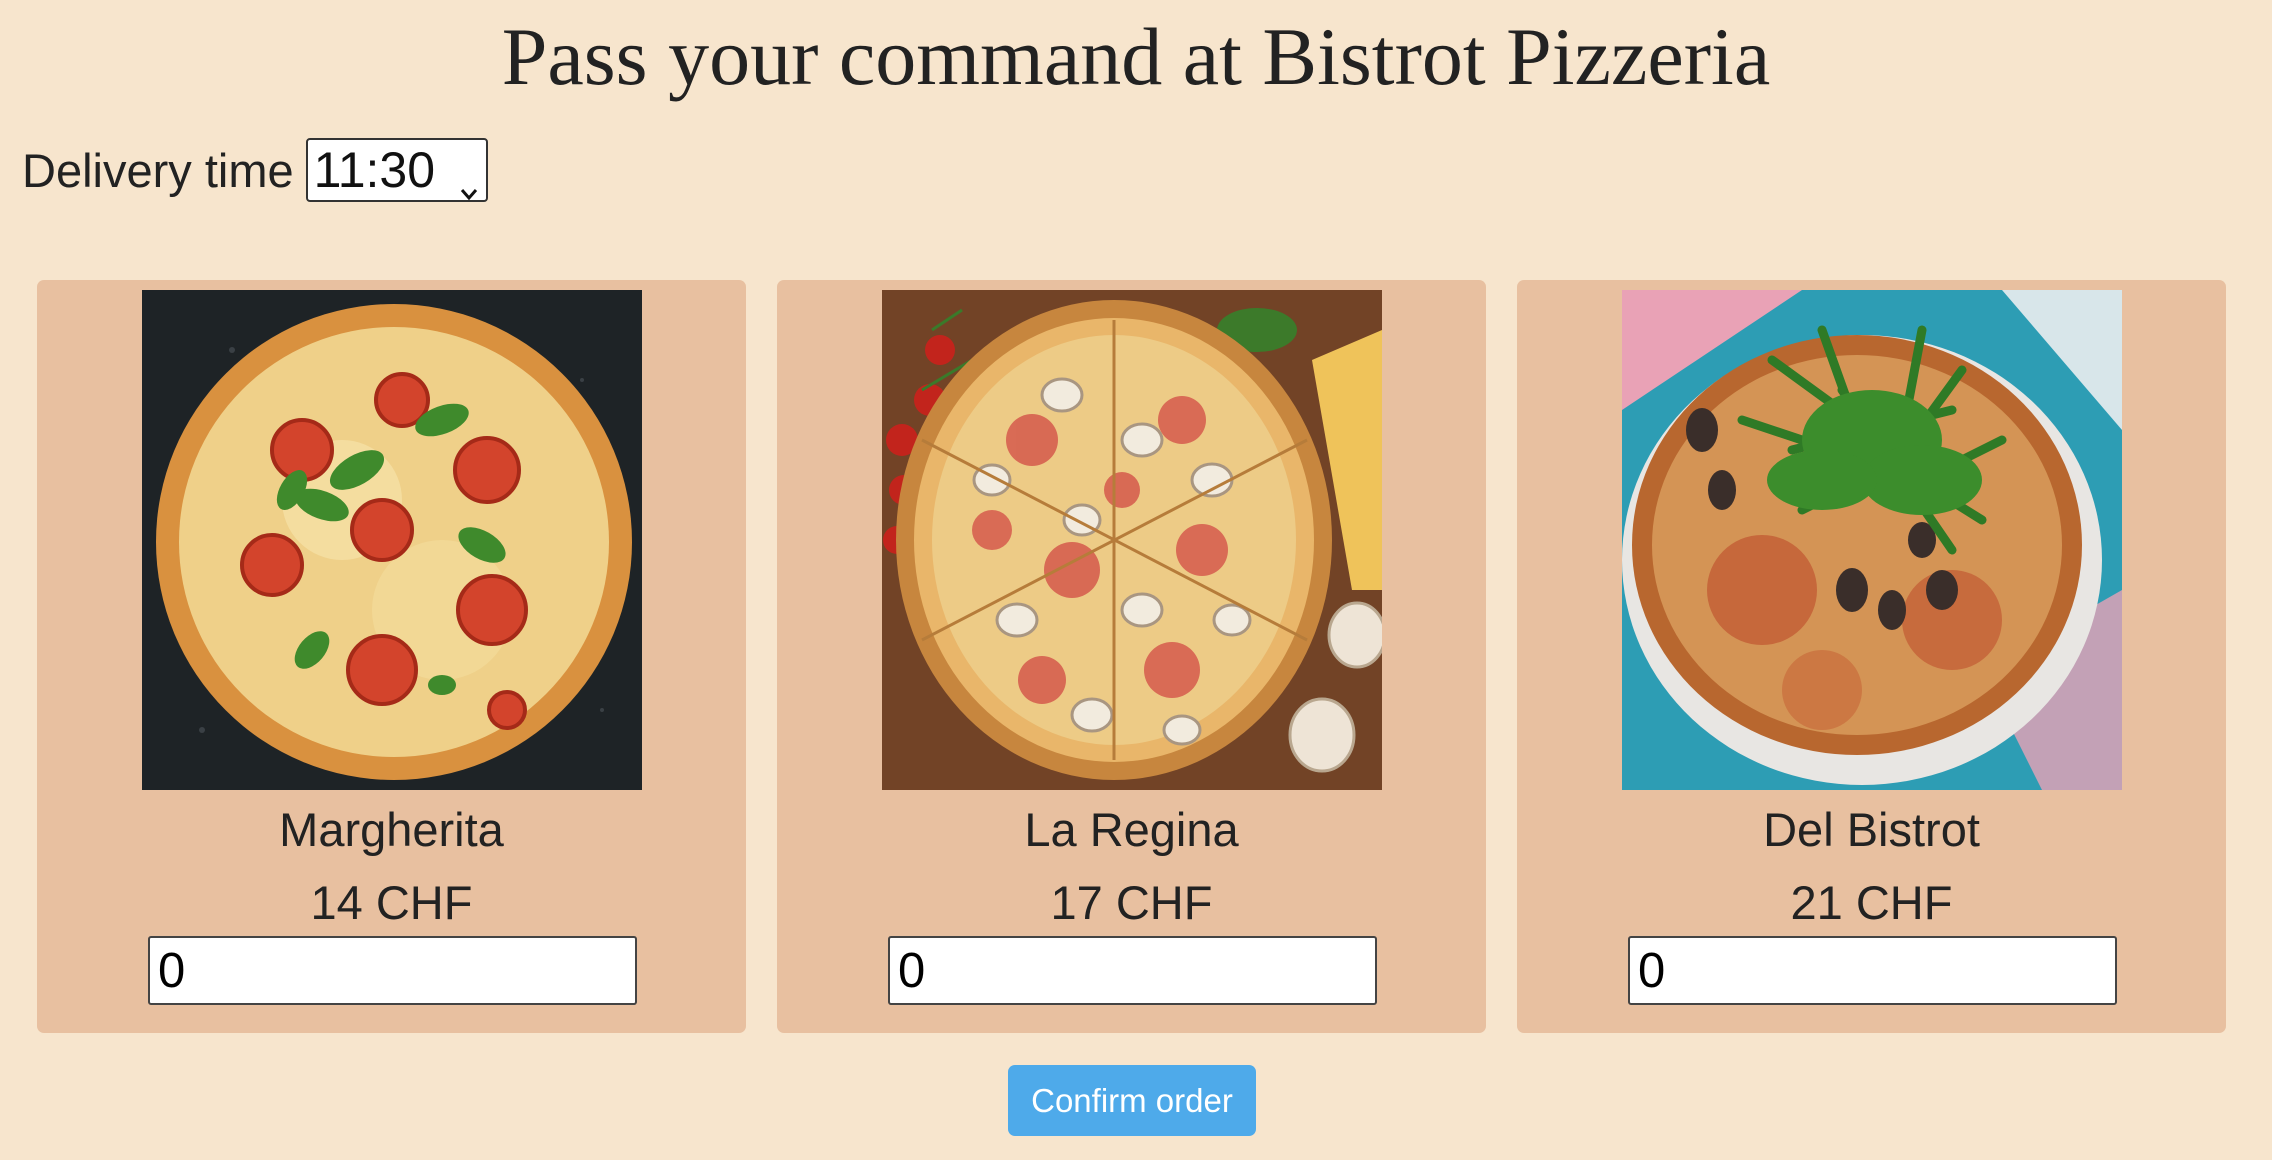 The image size is (2272, 1160). What do you see at coordinates (391, 829) in the screenshot?
I see `pizza-name: Margherita` at bounding box center [391, 829].